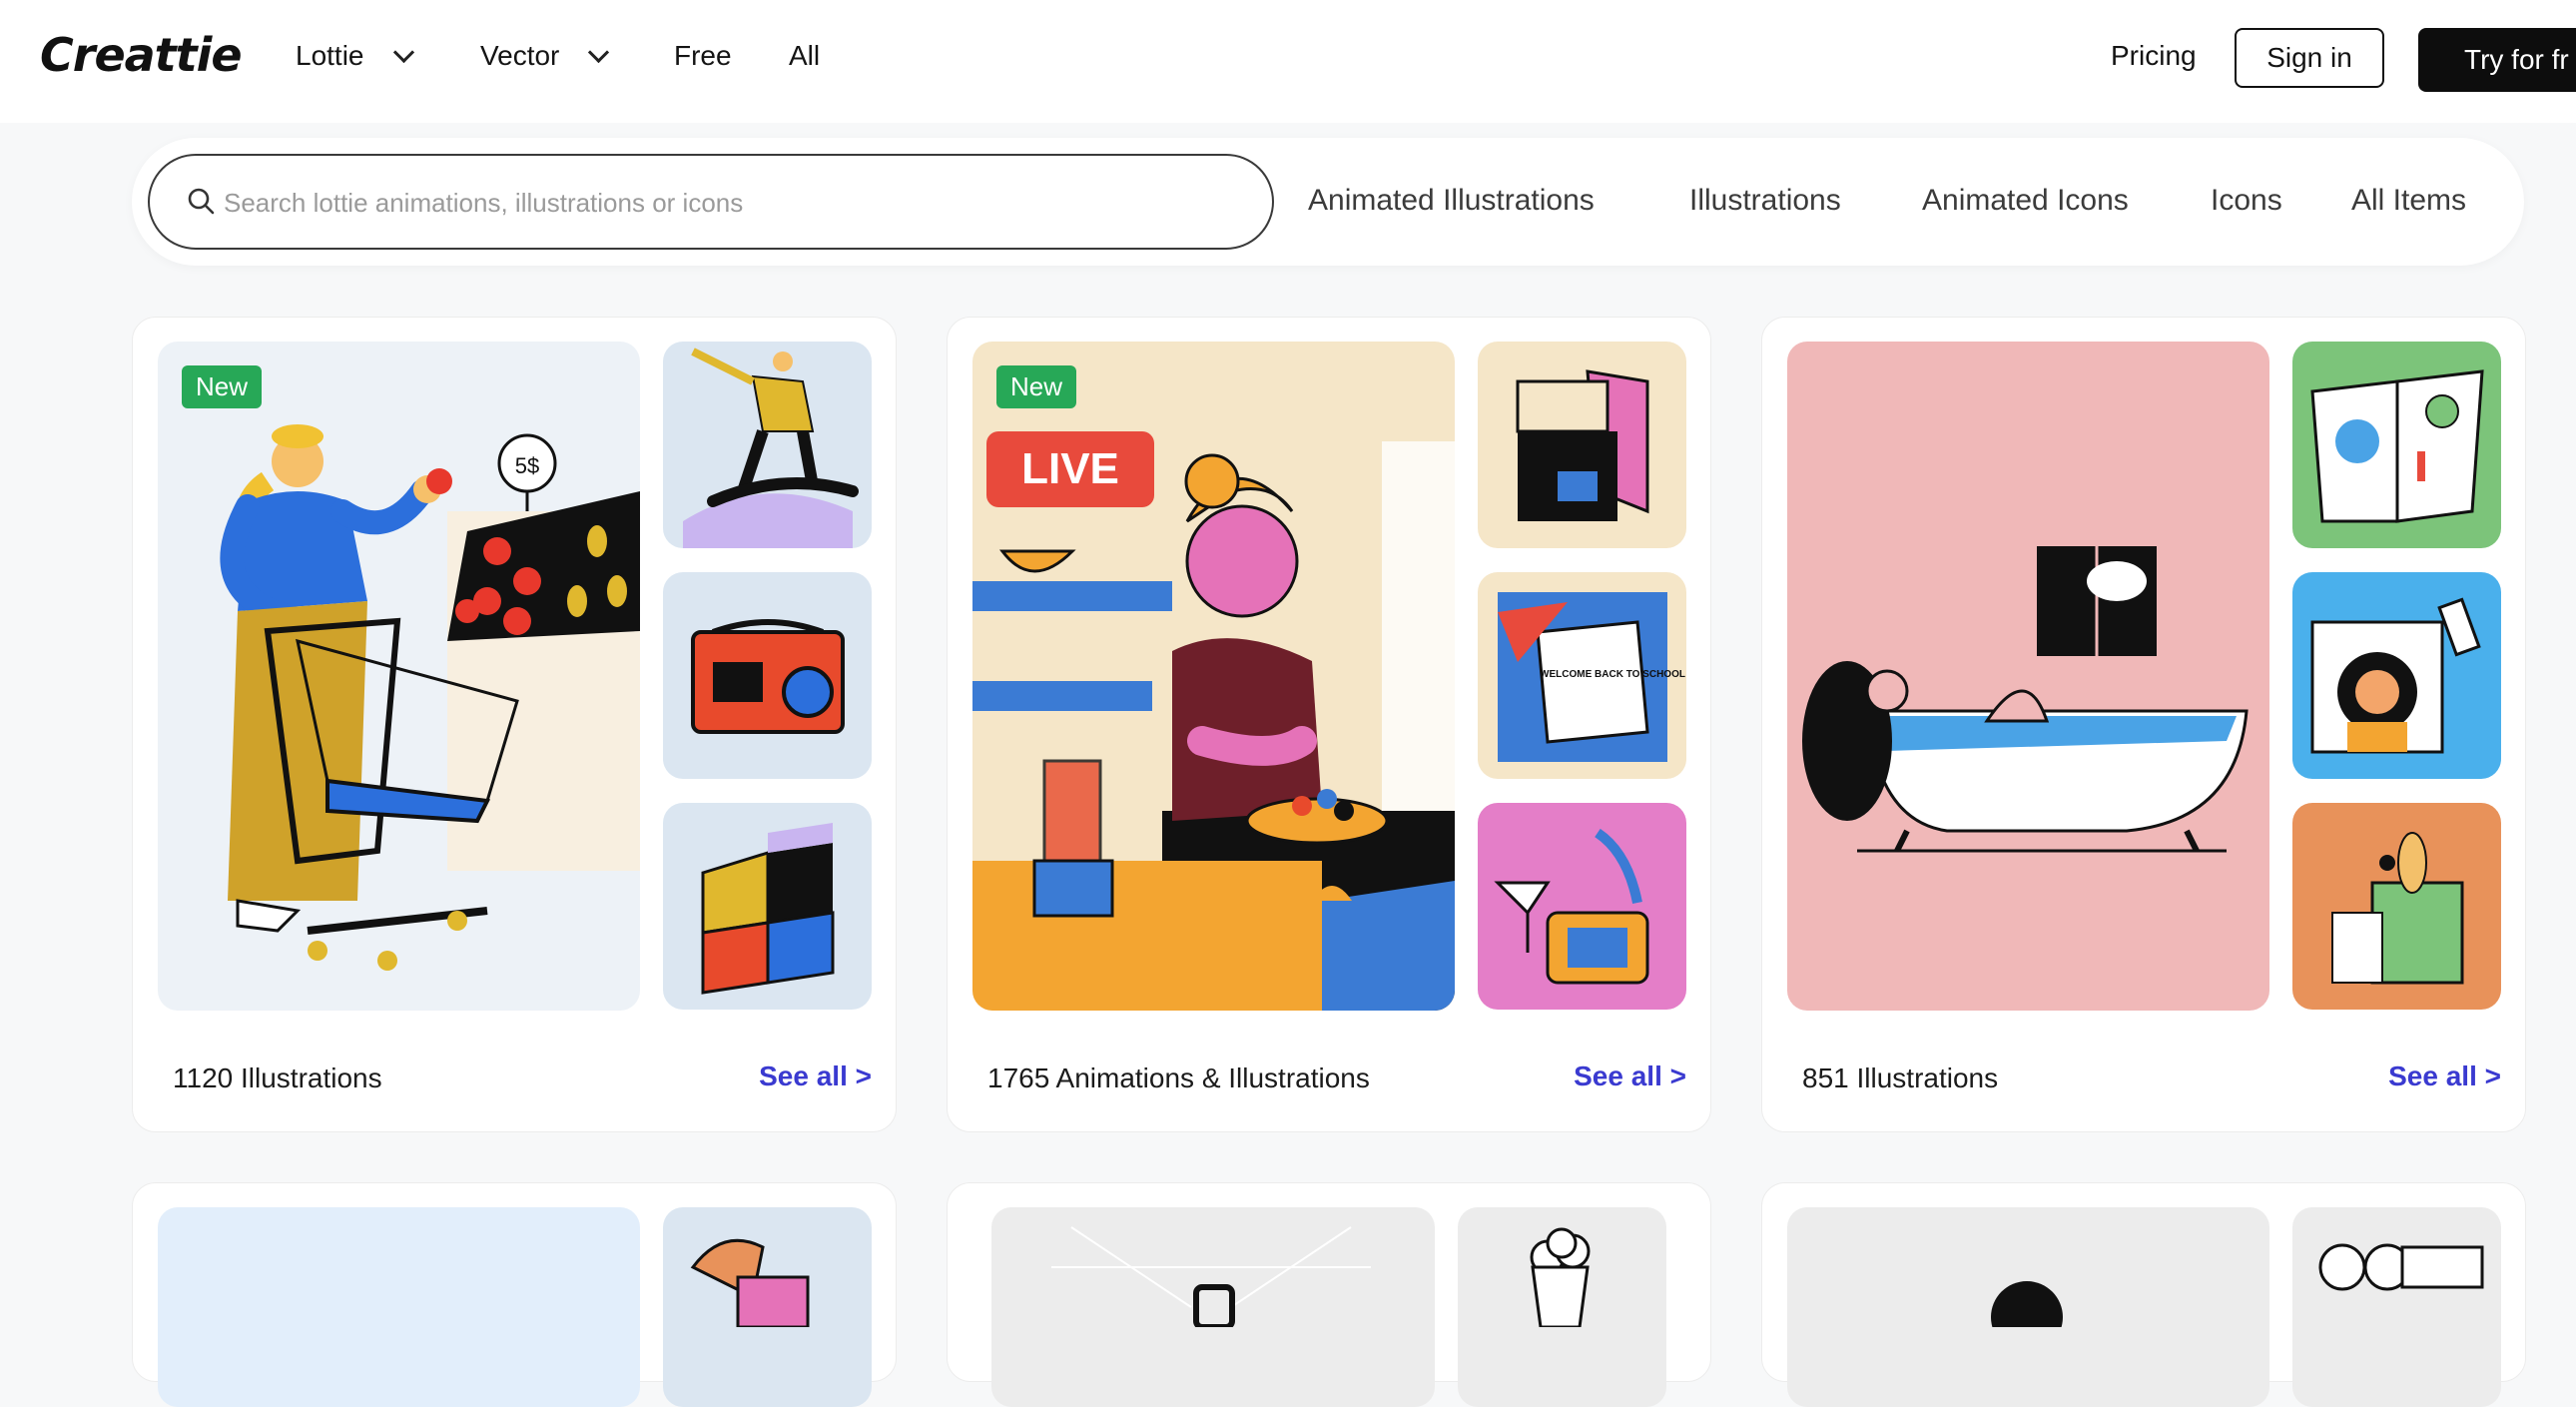 The height and width of the screenshot is (1407, 2576). I want to click on popcorn-illustration, so click(1562, 1307).